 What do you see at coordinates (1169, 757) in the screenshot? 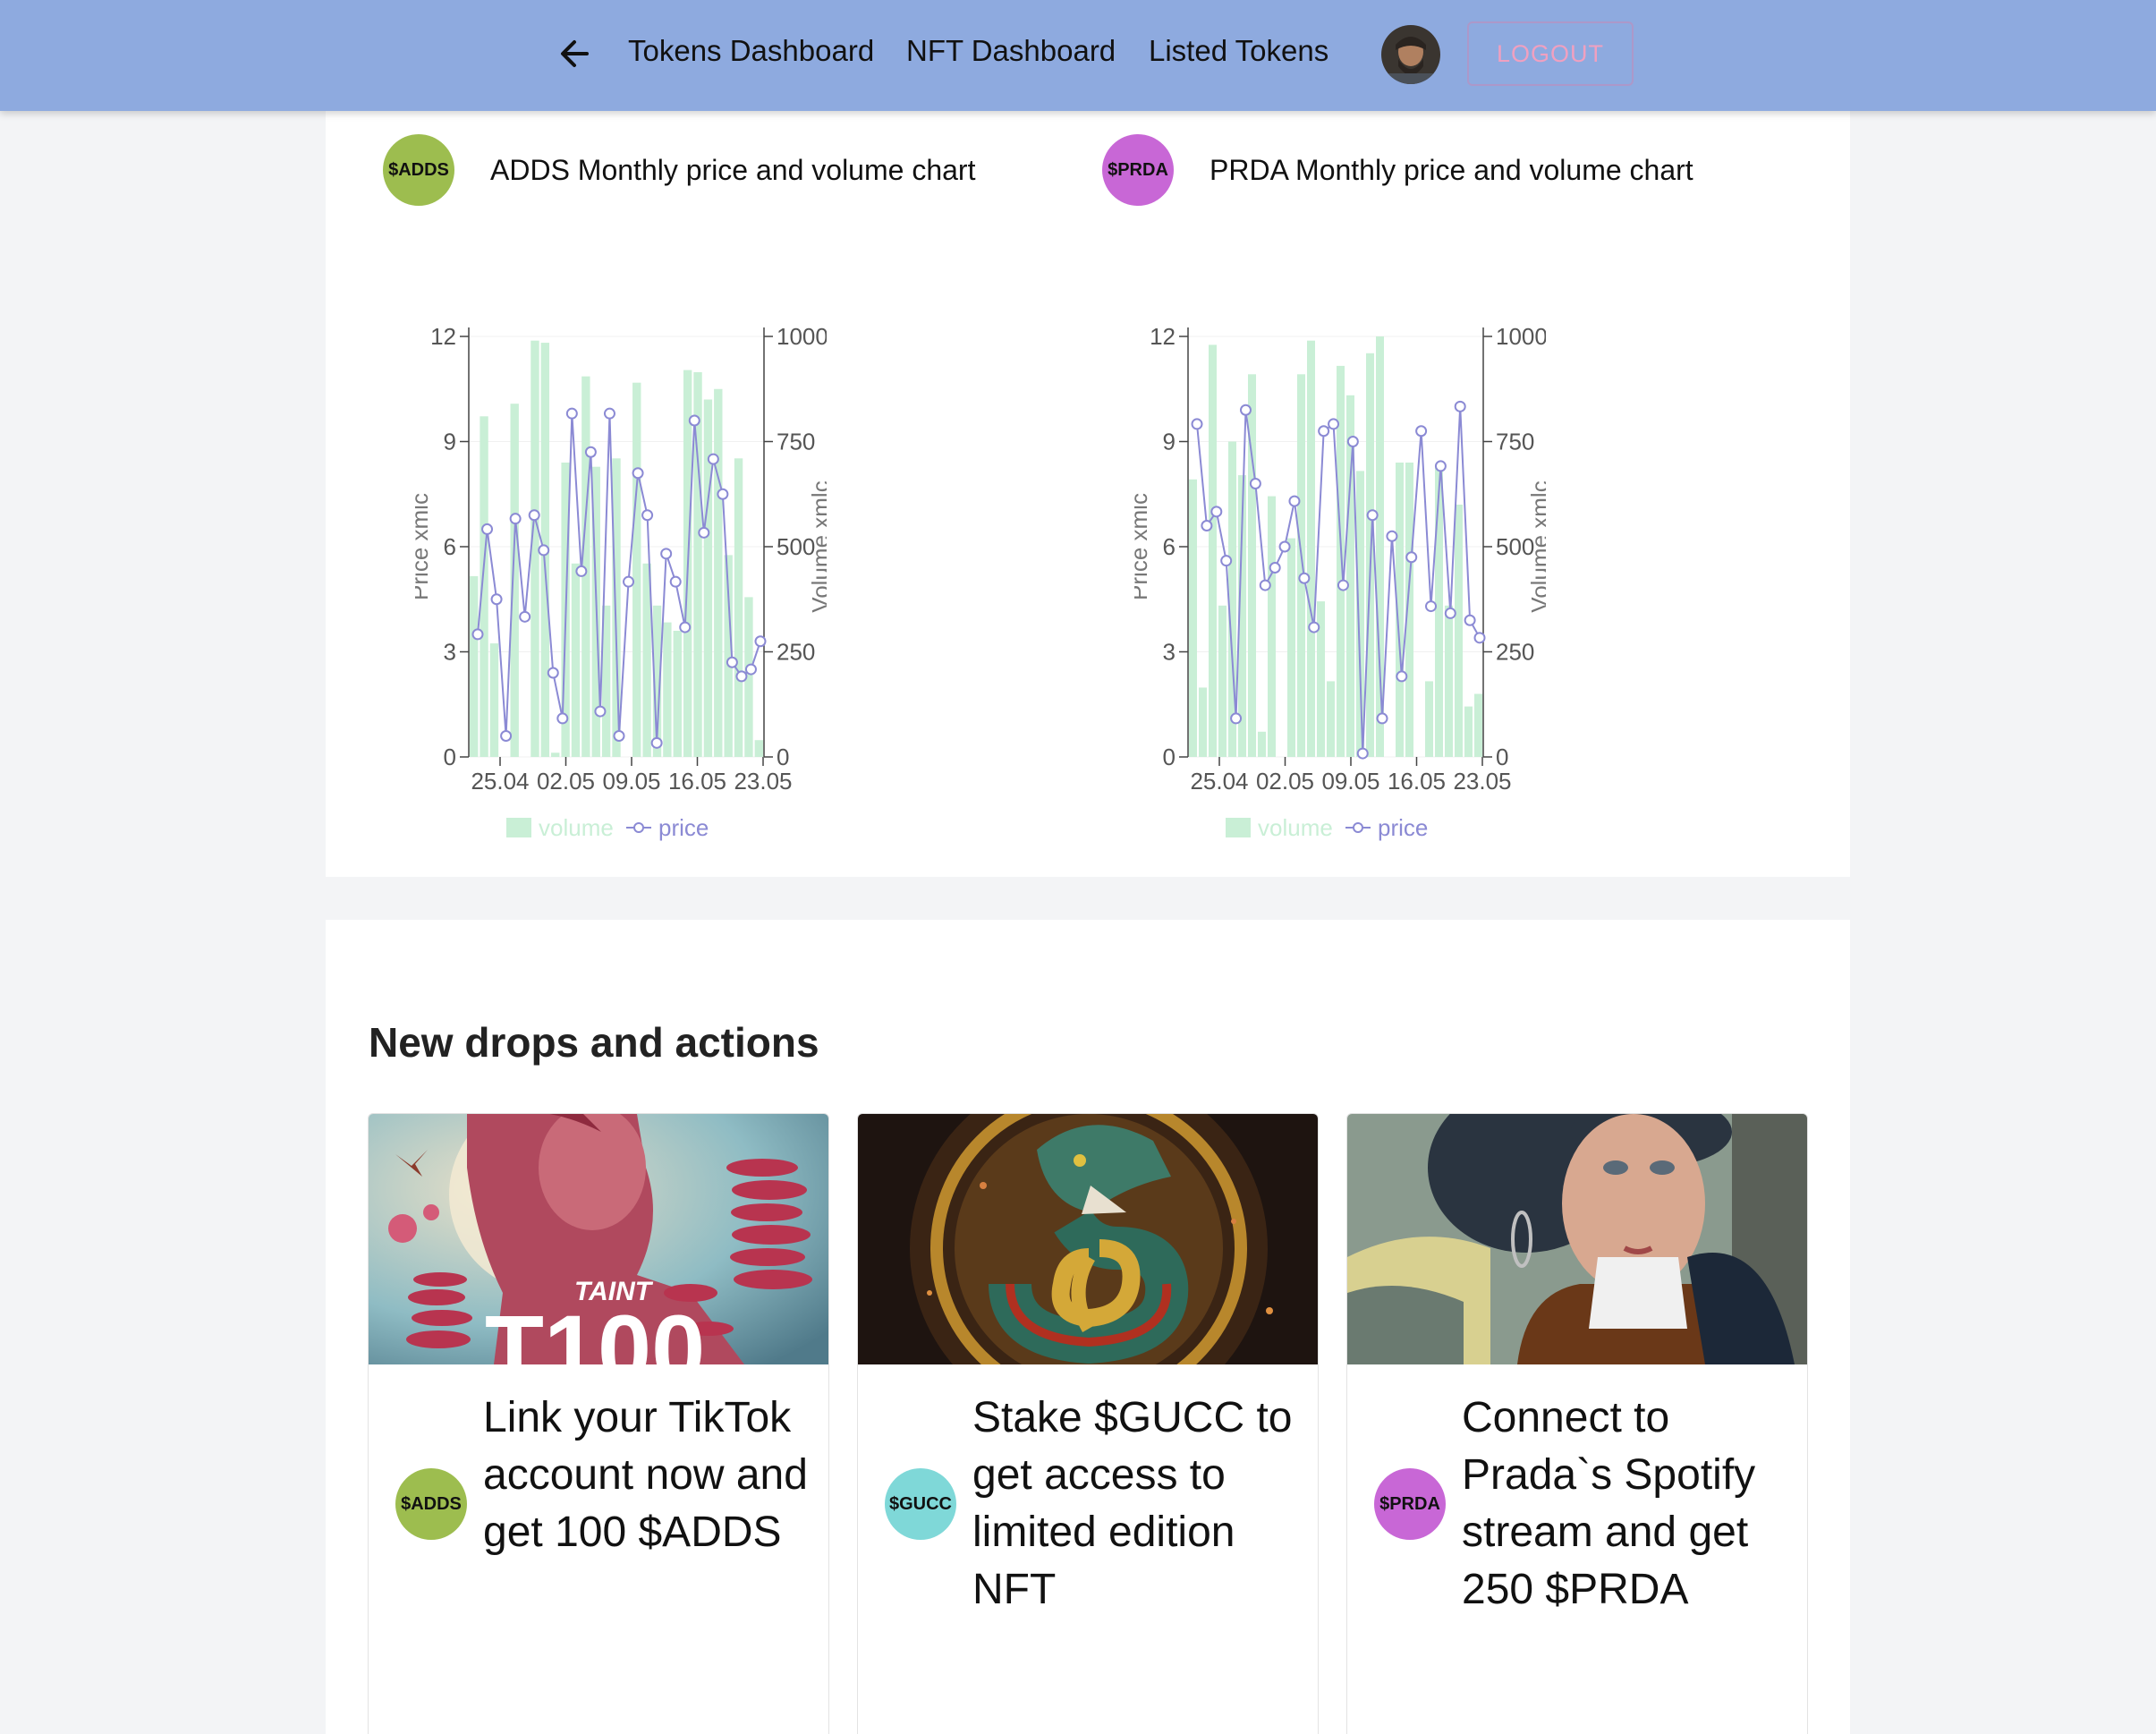
I see `y-tick-label-left: 0` at bounding box center [1169, 757].